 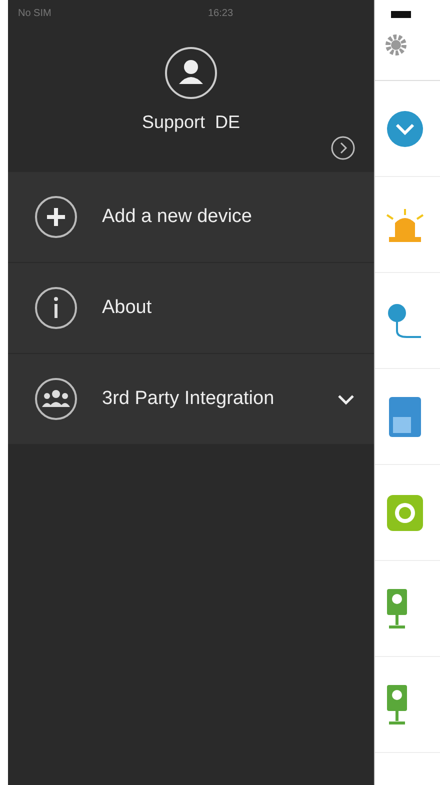 What do you see at coordinates (191, 73) in the screenshot?
I see `user-avatar-icon` at bounding box center [191, 73].